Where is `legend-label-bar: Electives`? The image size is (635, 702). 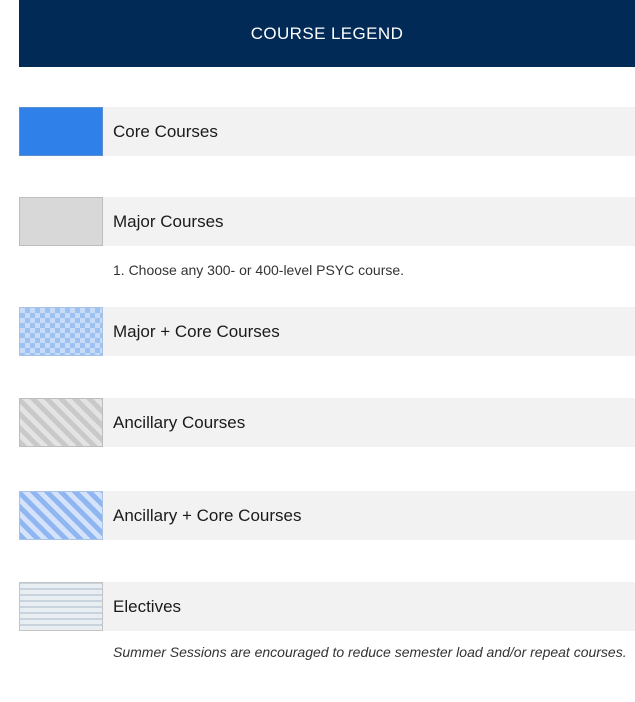
legend-label-bar: Electives is located at coordinates (369, 606).